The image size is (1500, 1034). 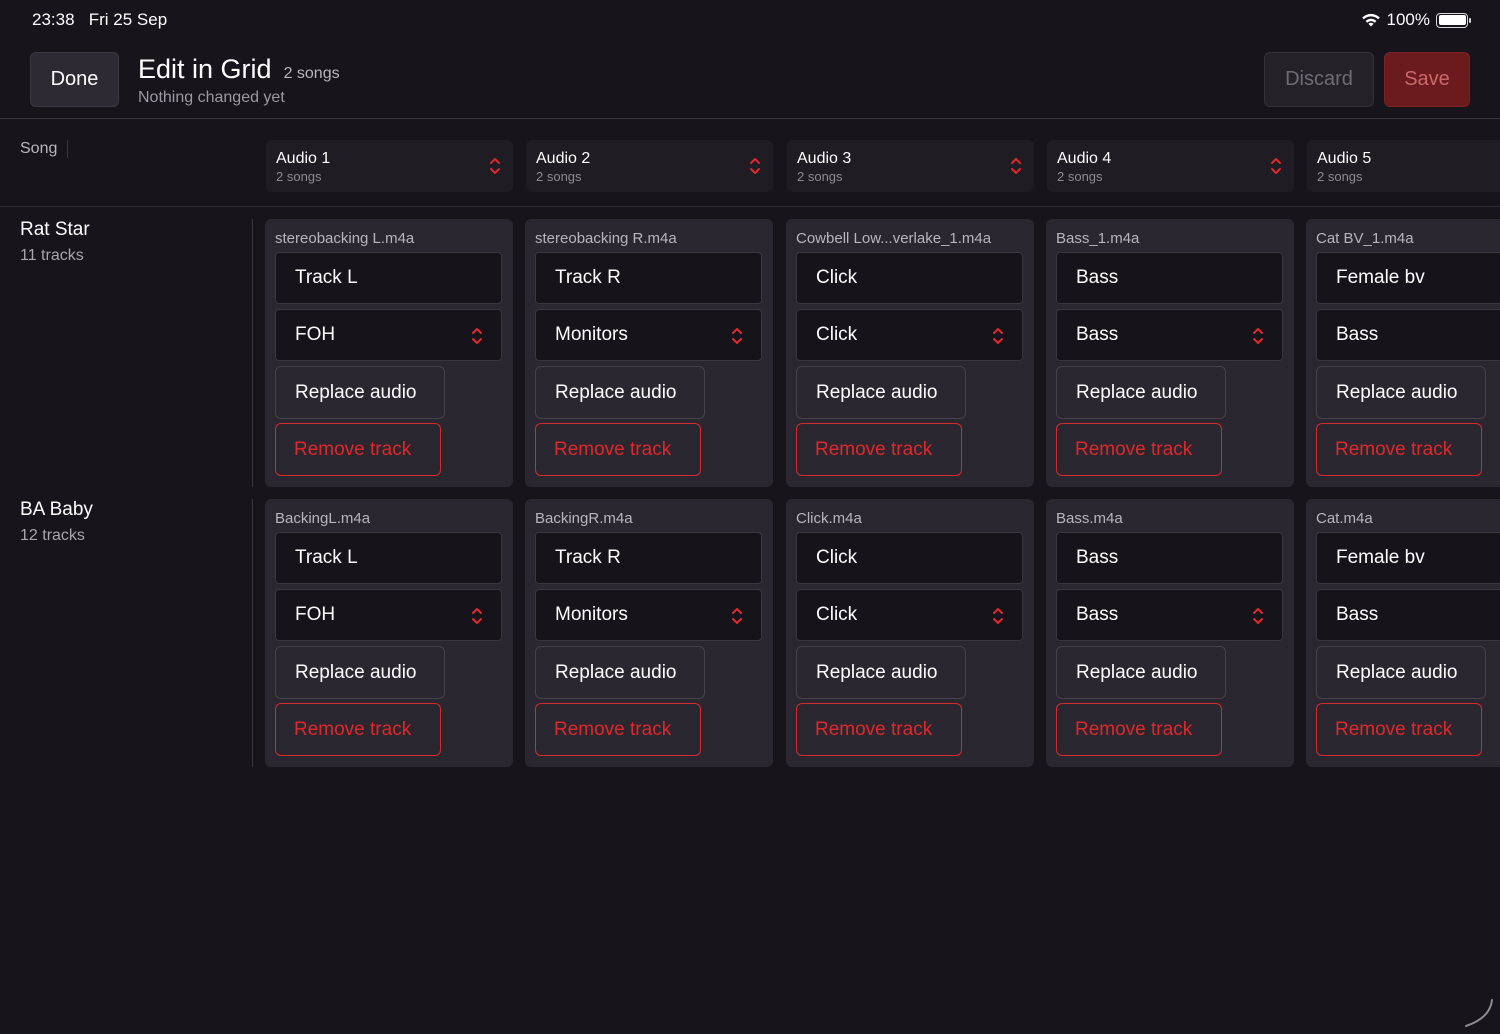 What do you see at coordinates (606, 238) in the screenshot?
I see `file-name: stereobacking R.m4a` at bounding box center [606, 238].